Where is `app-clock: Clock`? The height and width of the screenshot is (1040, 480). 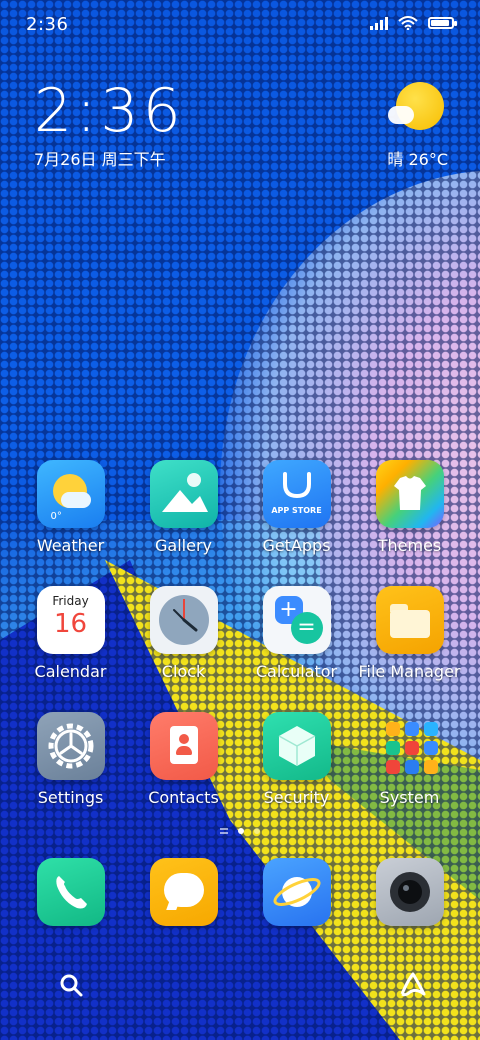 app-clock: Clock is located at coordinates (183, 649).